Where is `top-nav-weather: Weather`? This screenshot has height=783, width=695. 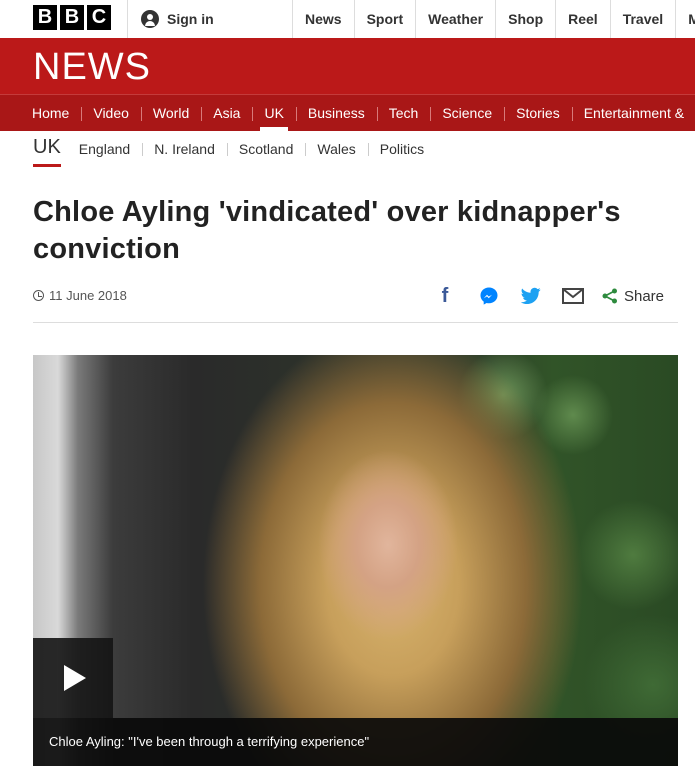
top-nav-weather: Weather is located at coordinates (455, 19).